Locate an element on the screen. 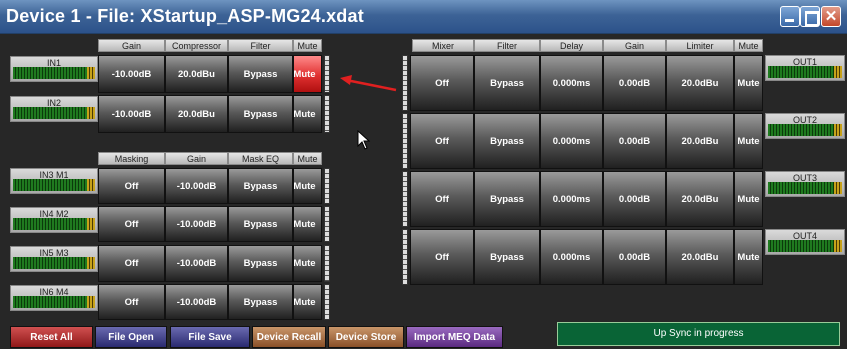 Image resolution: width=847 pixels, height=349 pixels. in2-gain-button: -10.00dB is located at coordinates (131, 114).